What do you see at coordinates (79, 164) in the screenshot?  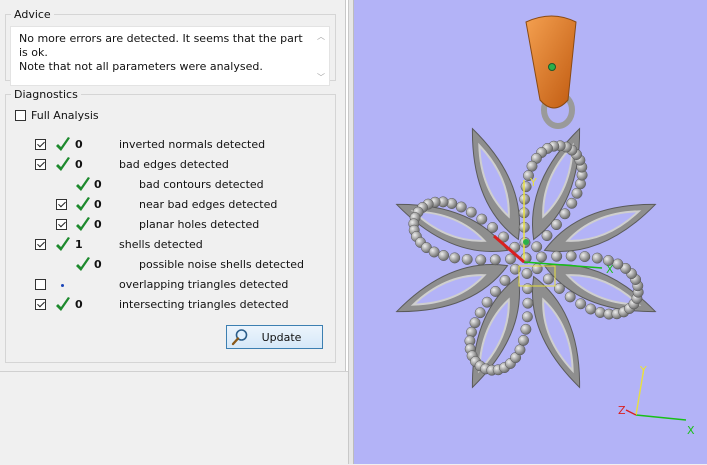 I see `bad-edges-count: 0` at bounding box center [79, 164].